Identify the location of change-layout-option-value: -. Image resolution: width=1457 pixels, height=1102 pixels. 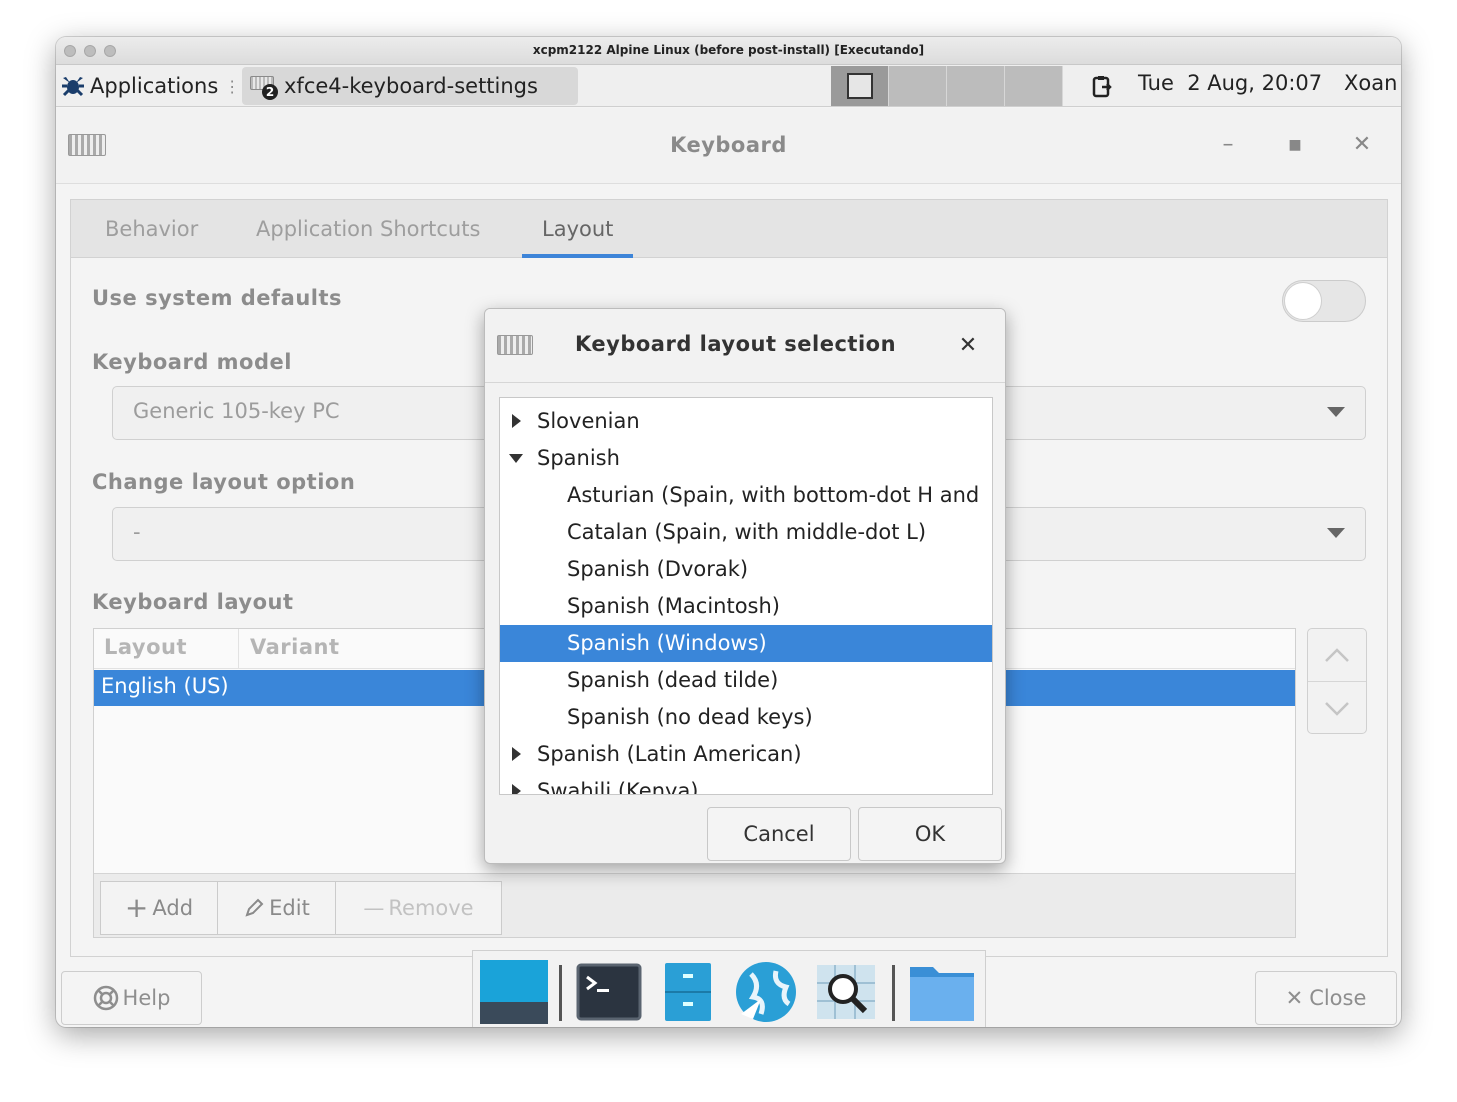
(137, 532).